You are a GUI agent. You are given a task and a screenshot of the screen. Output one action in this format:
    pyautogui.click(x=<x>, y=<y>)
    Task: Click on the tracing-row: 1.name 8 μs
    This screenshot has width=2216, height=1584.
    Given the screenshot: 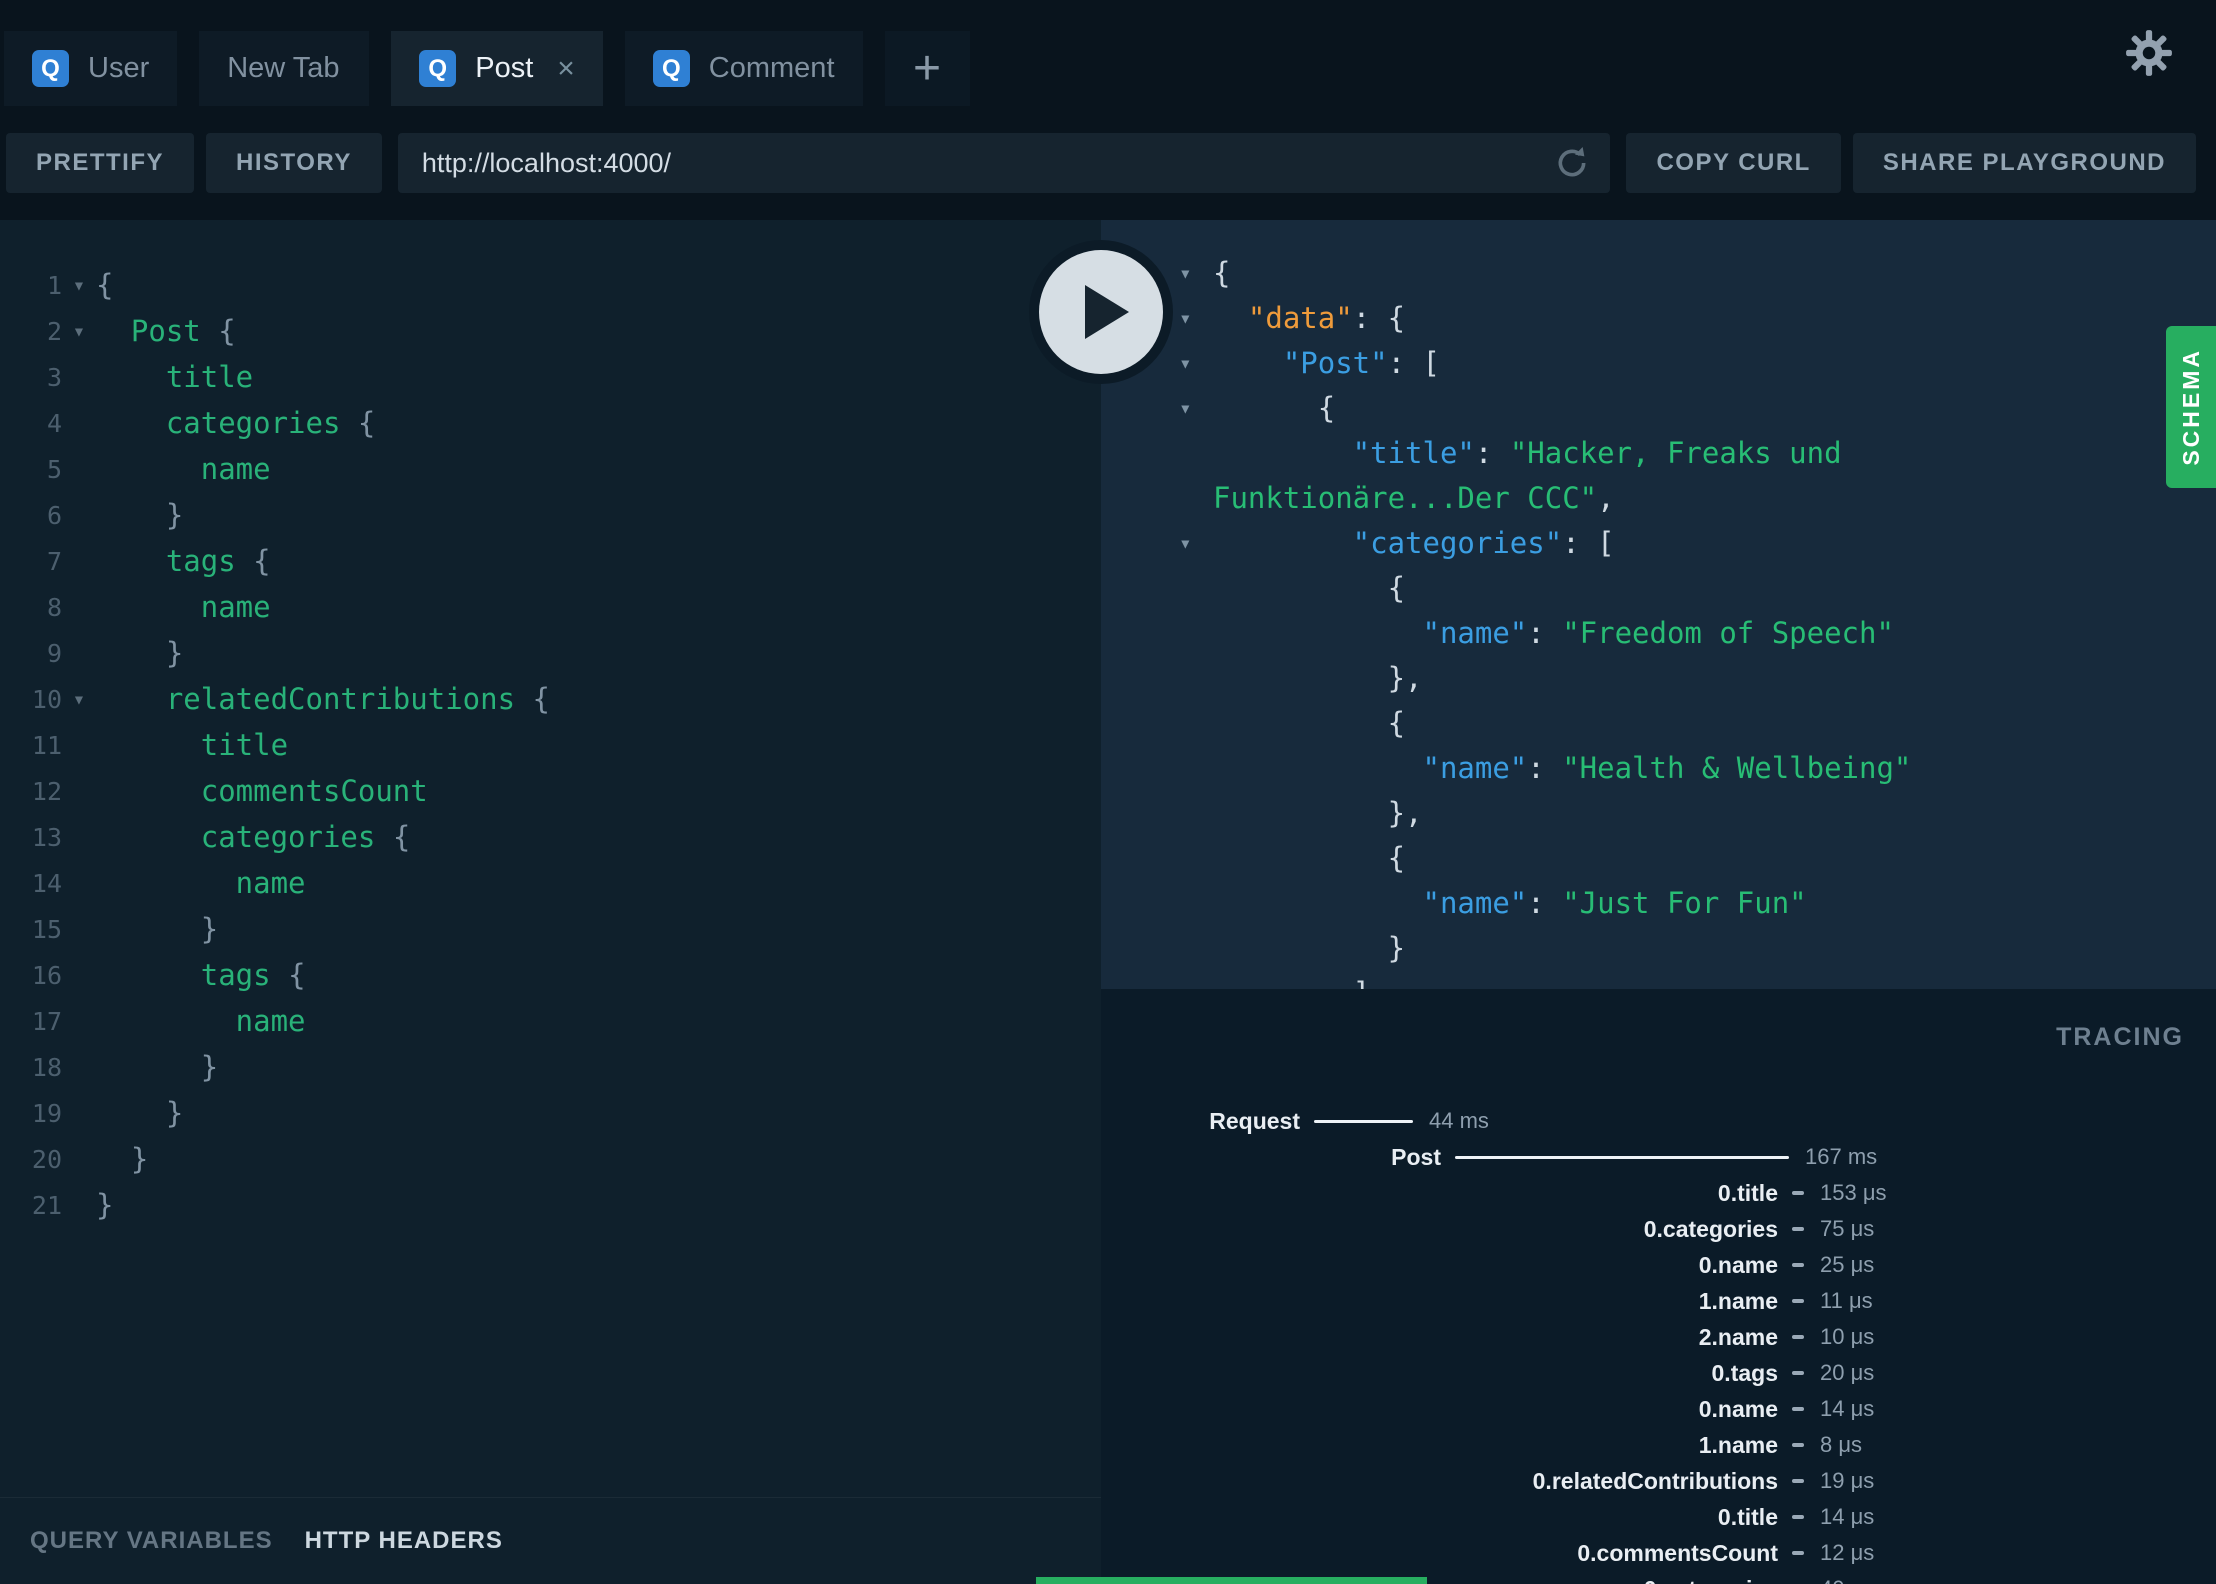 What is the action you would take?
    pyautogui.click(x=1658, y=1445)
    